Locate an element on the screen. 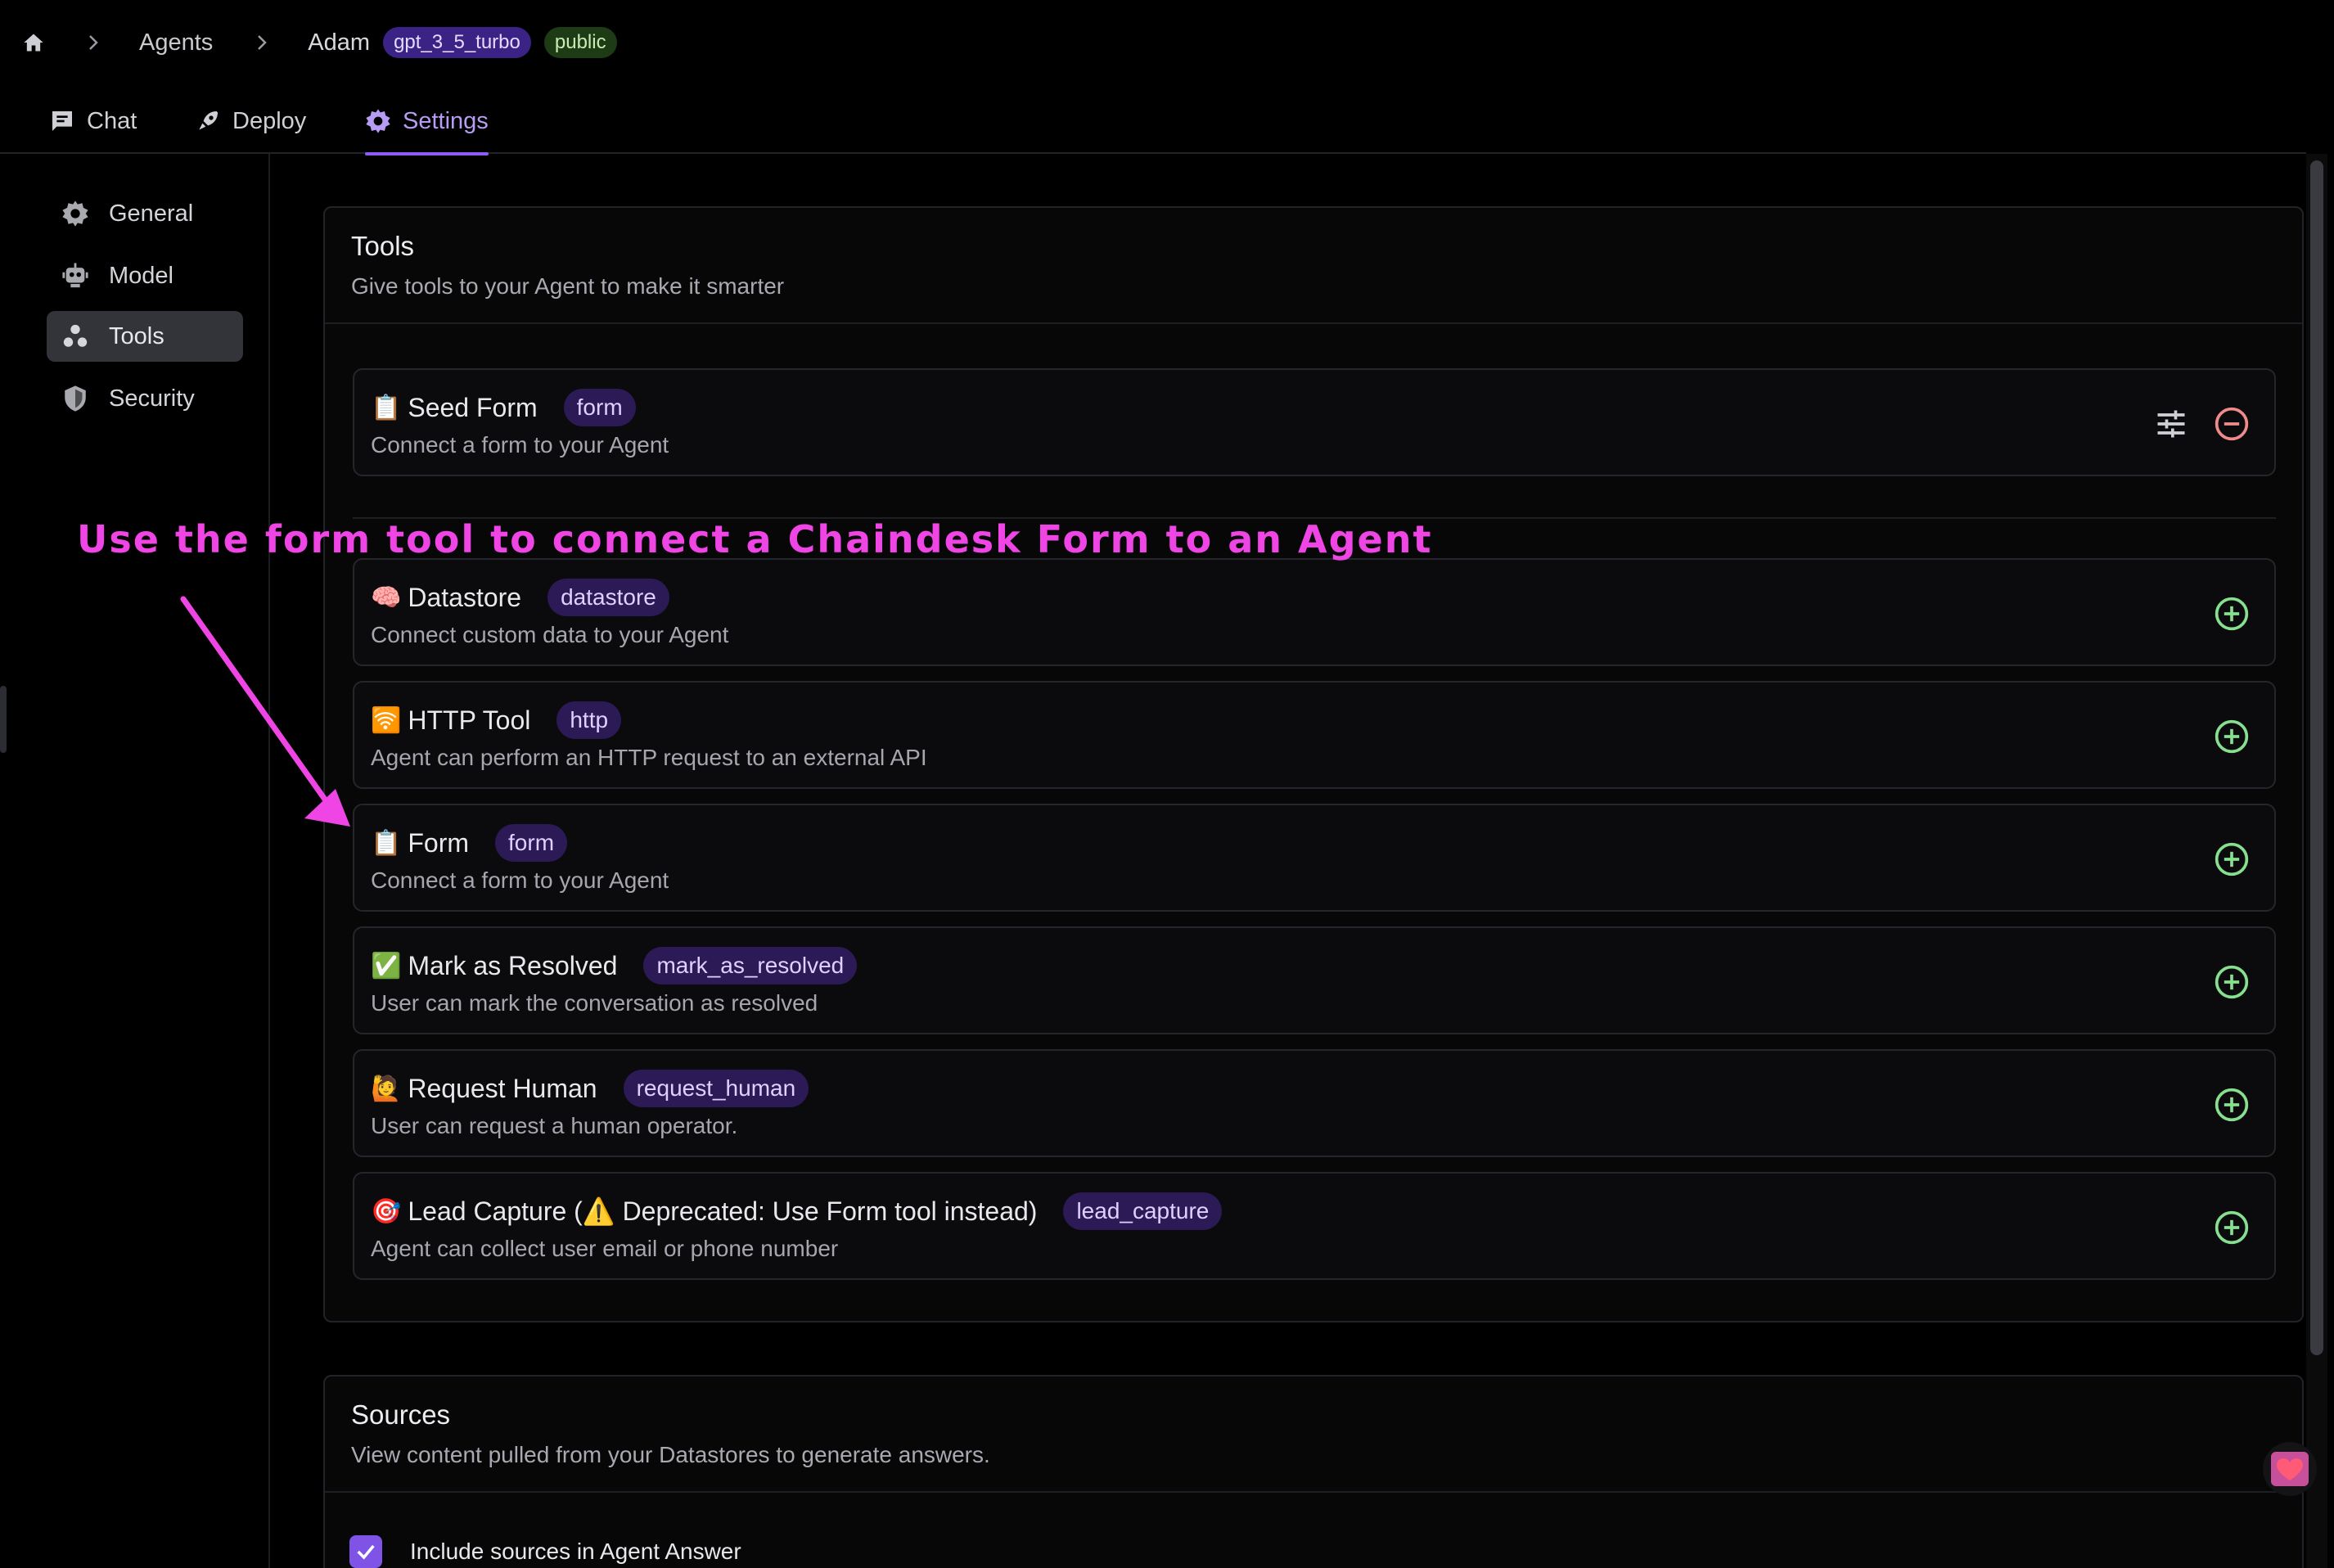 The width and height of the screenshot is (2334, 1568). heart-icon is located at coordinates (2290, 1469).